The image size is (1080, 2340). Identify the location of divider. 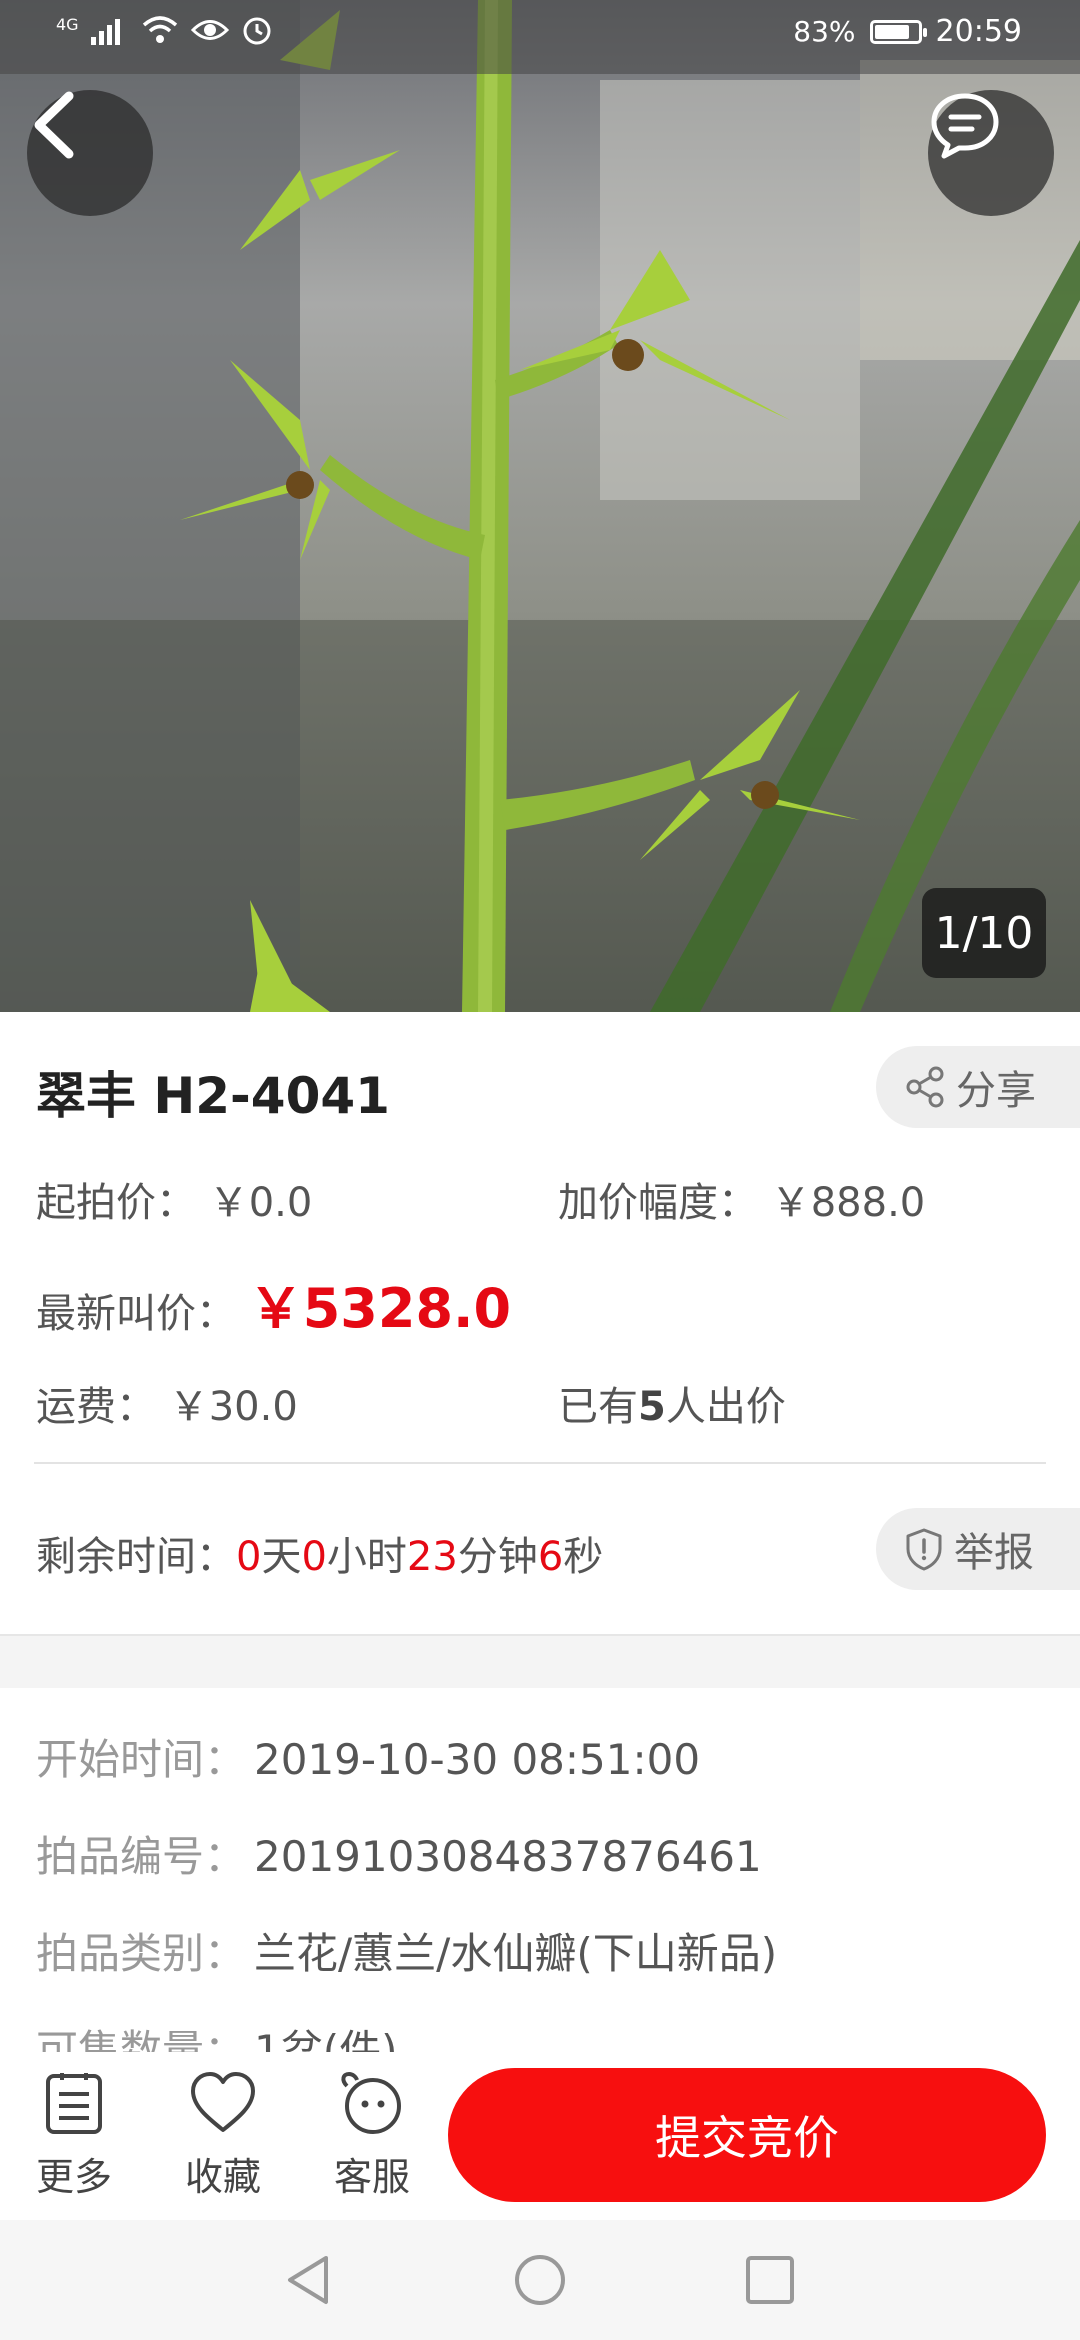
(540, 1463).